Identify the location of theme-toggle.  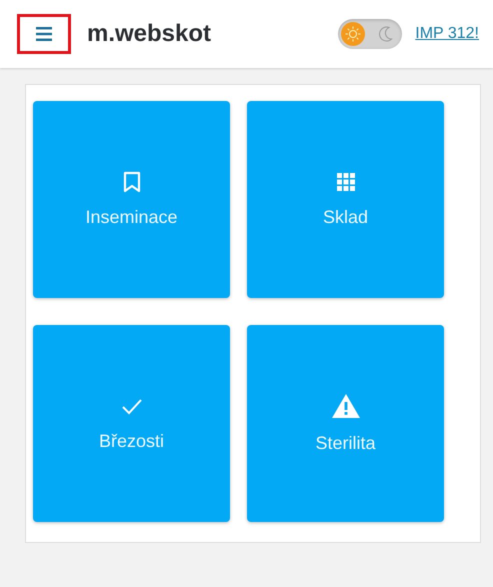
(370, 34).